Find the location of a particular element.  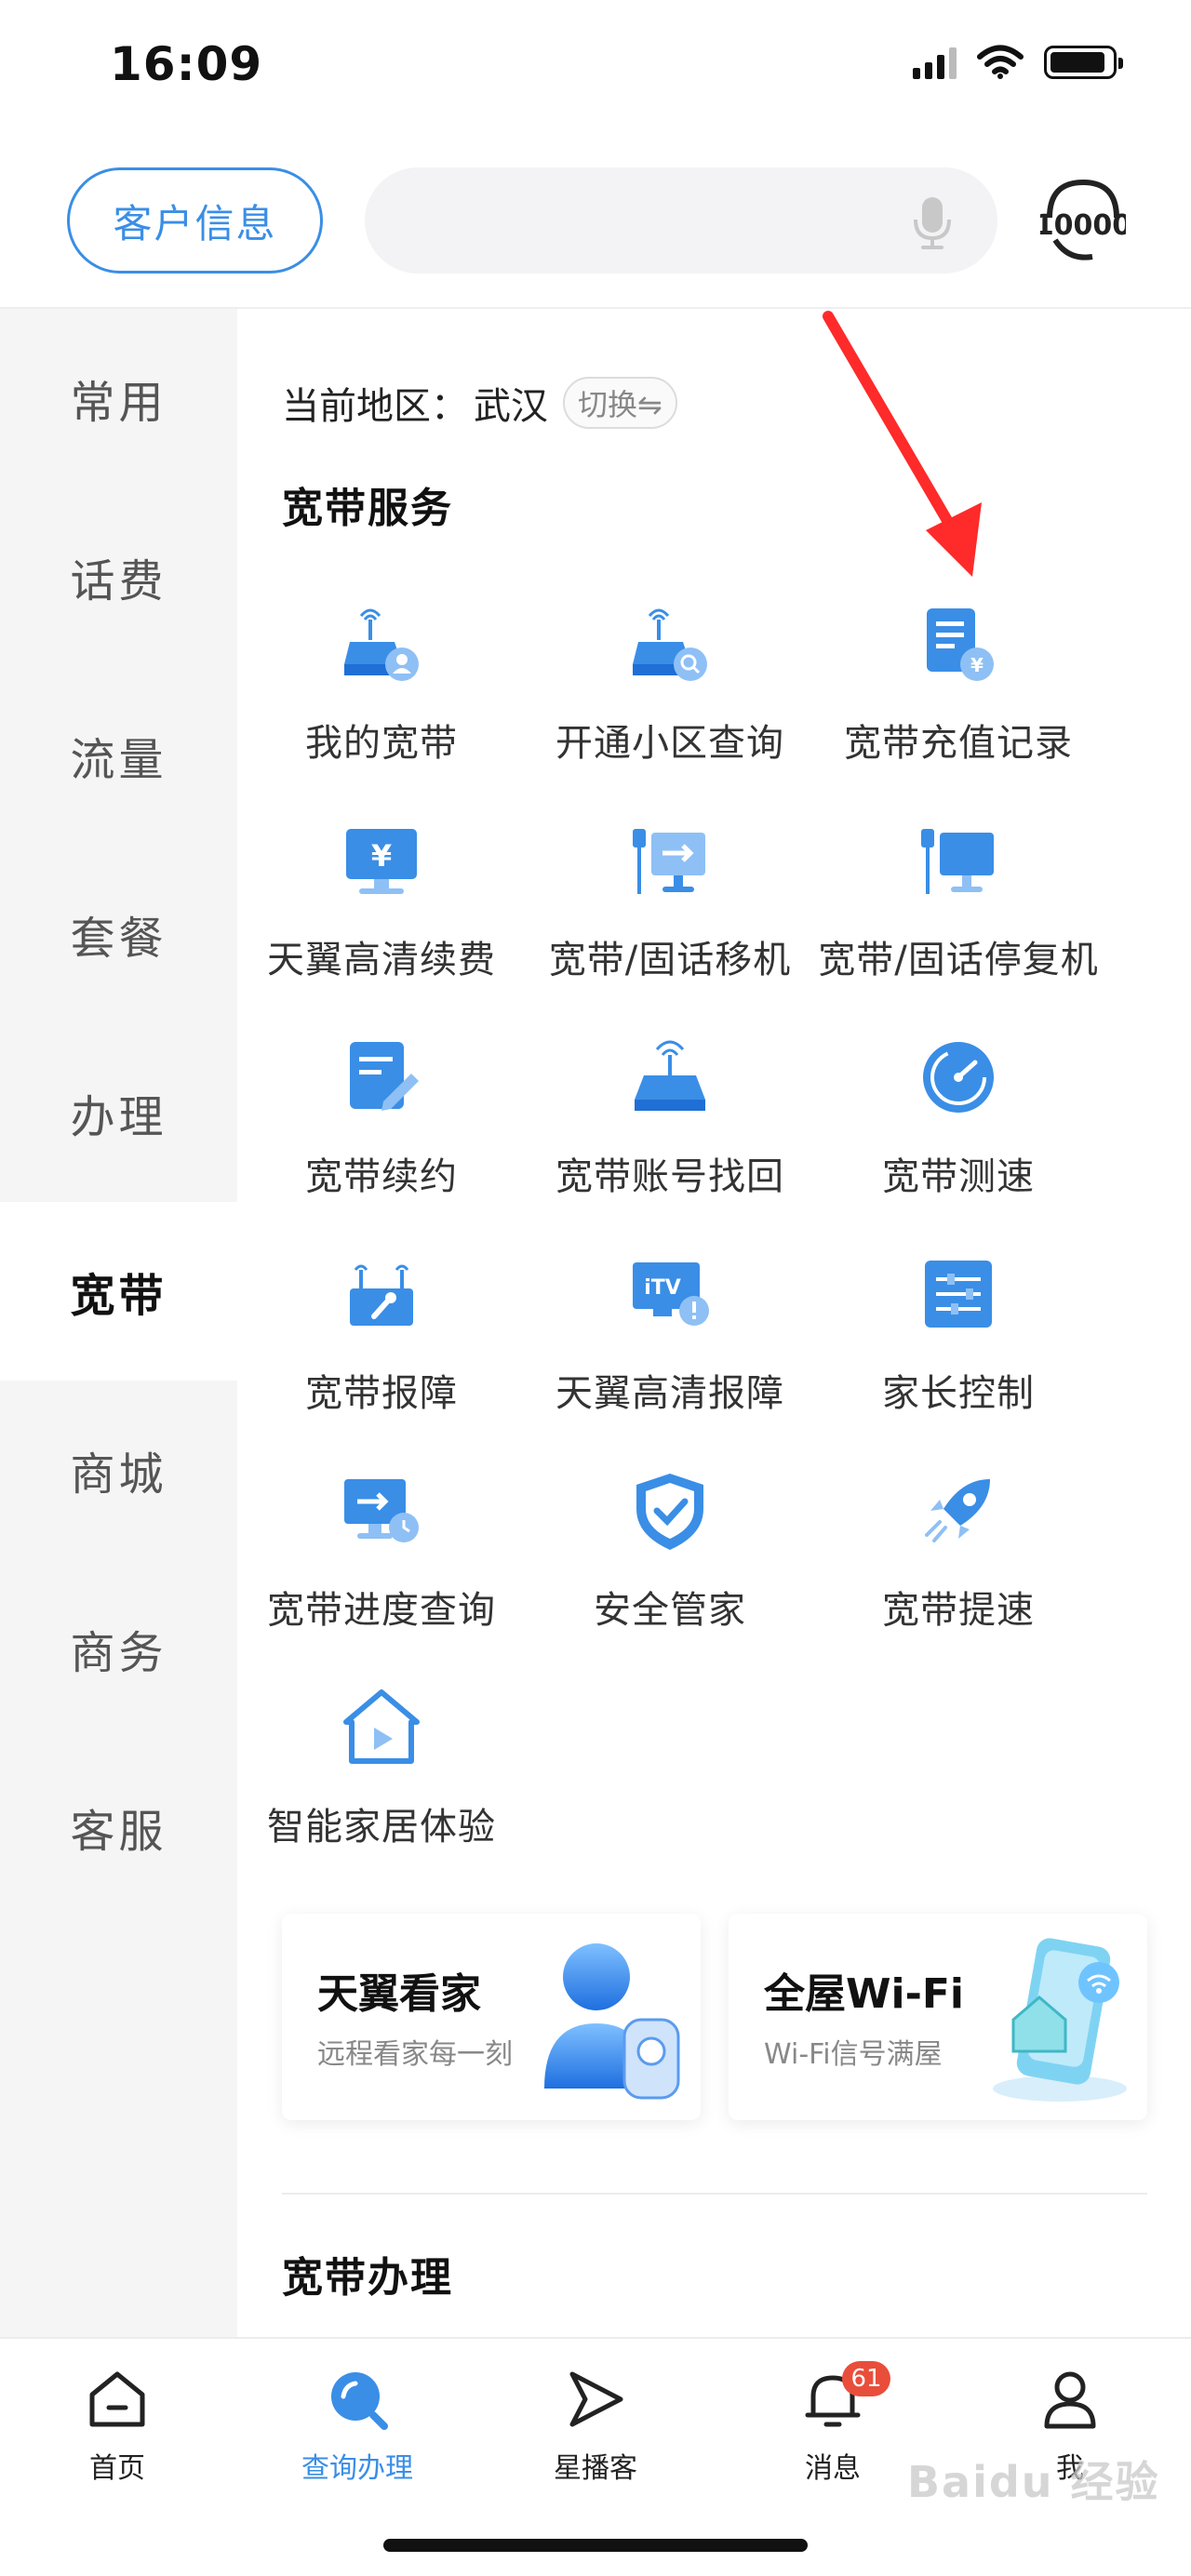

wifi-house-icon is located at coordinates (1060, 2020).